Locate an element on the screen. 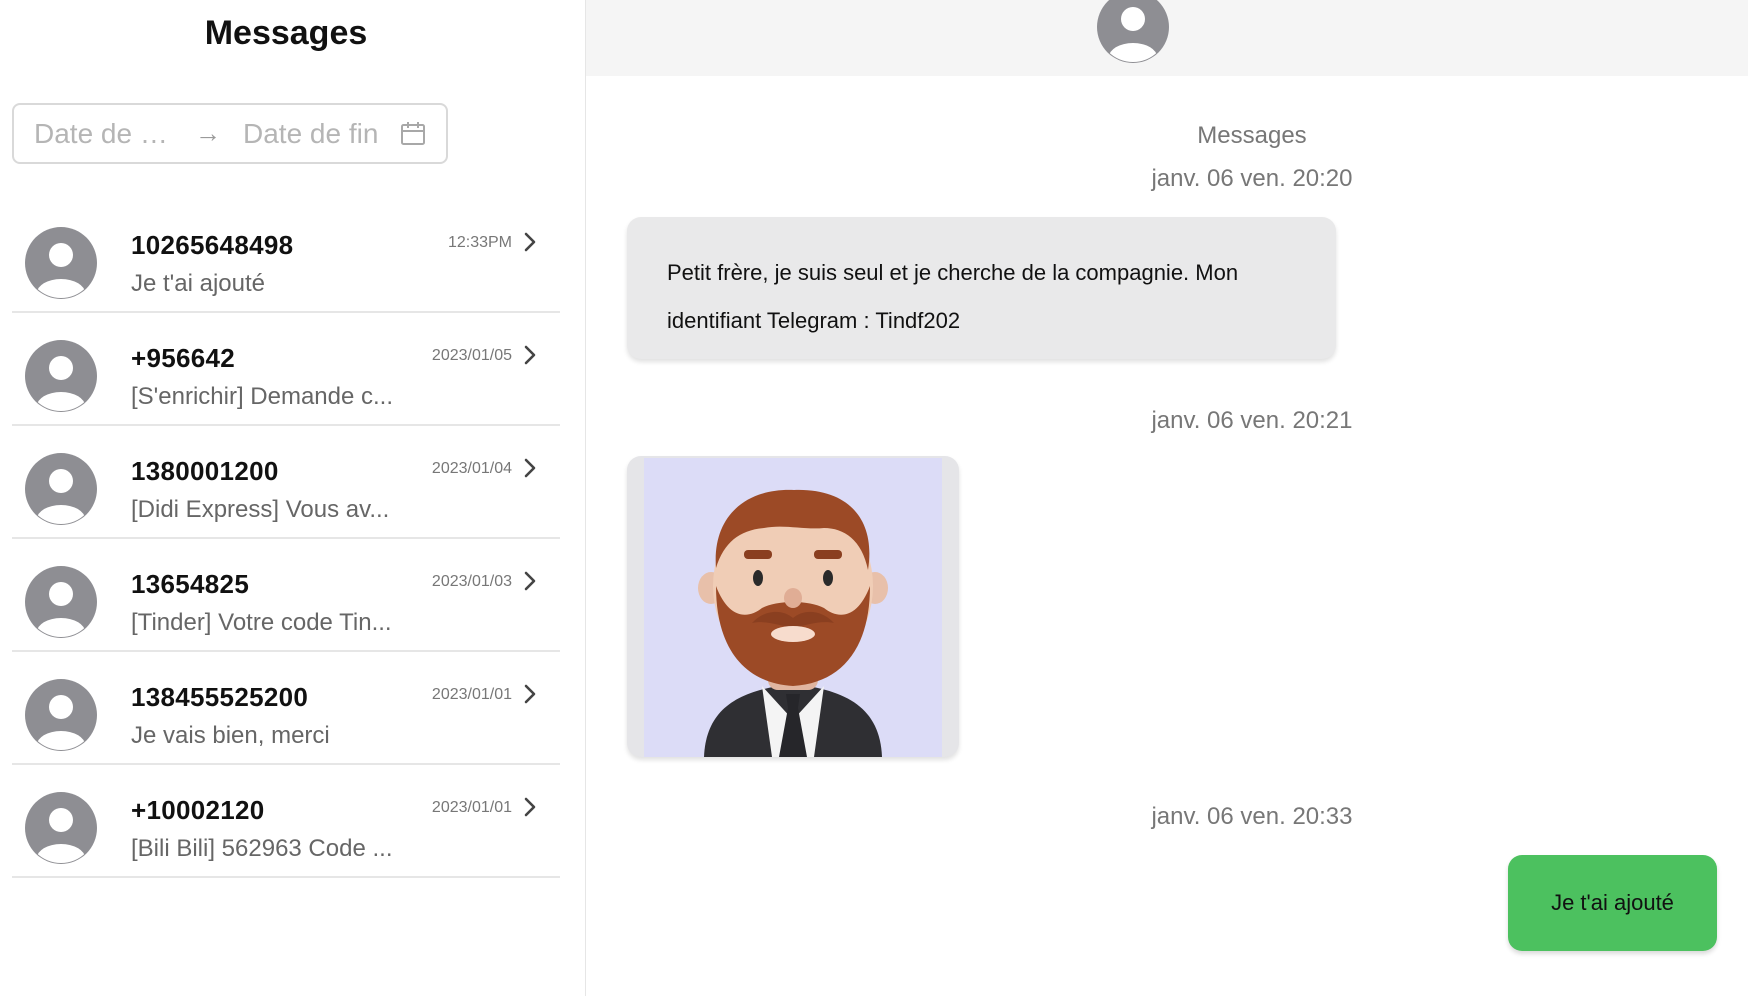  date-range-picker: Date de d... → Date de fin is located at coordinates (230, 133).